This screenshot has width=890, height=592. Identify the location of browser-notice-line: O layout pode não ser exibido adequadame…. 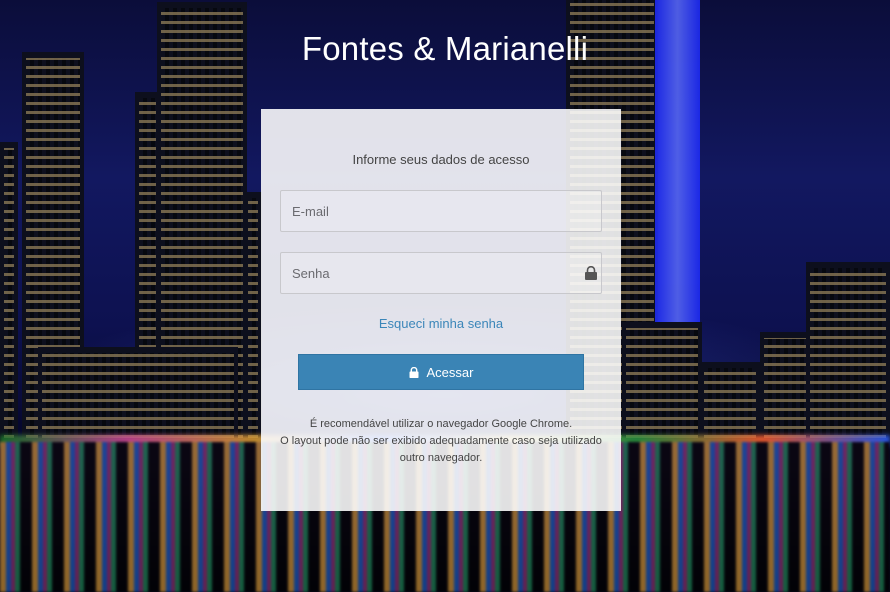
(441, 441).